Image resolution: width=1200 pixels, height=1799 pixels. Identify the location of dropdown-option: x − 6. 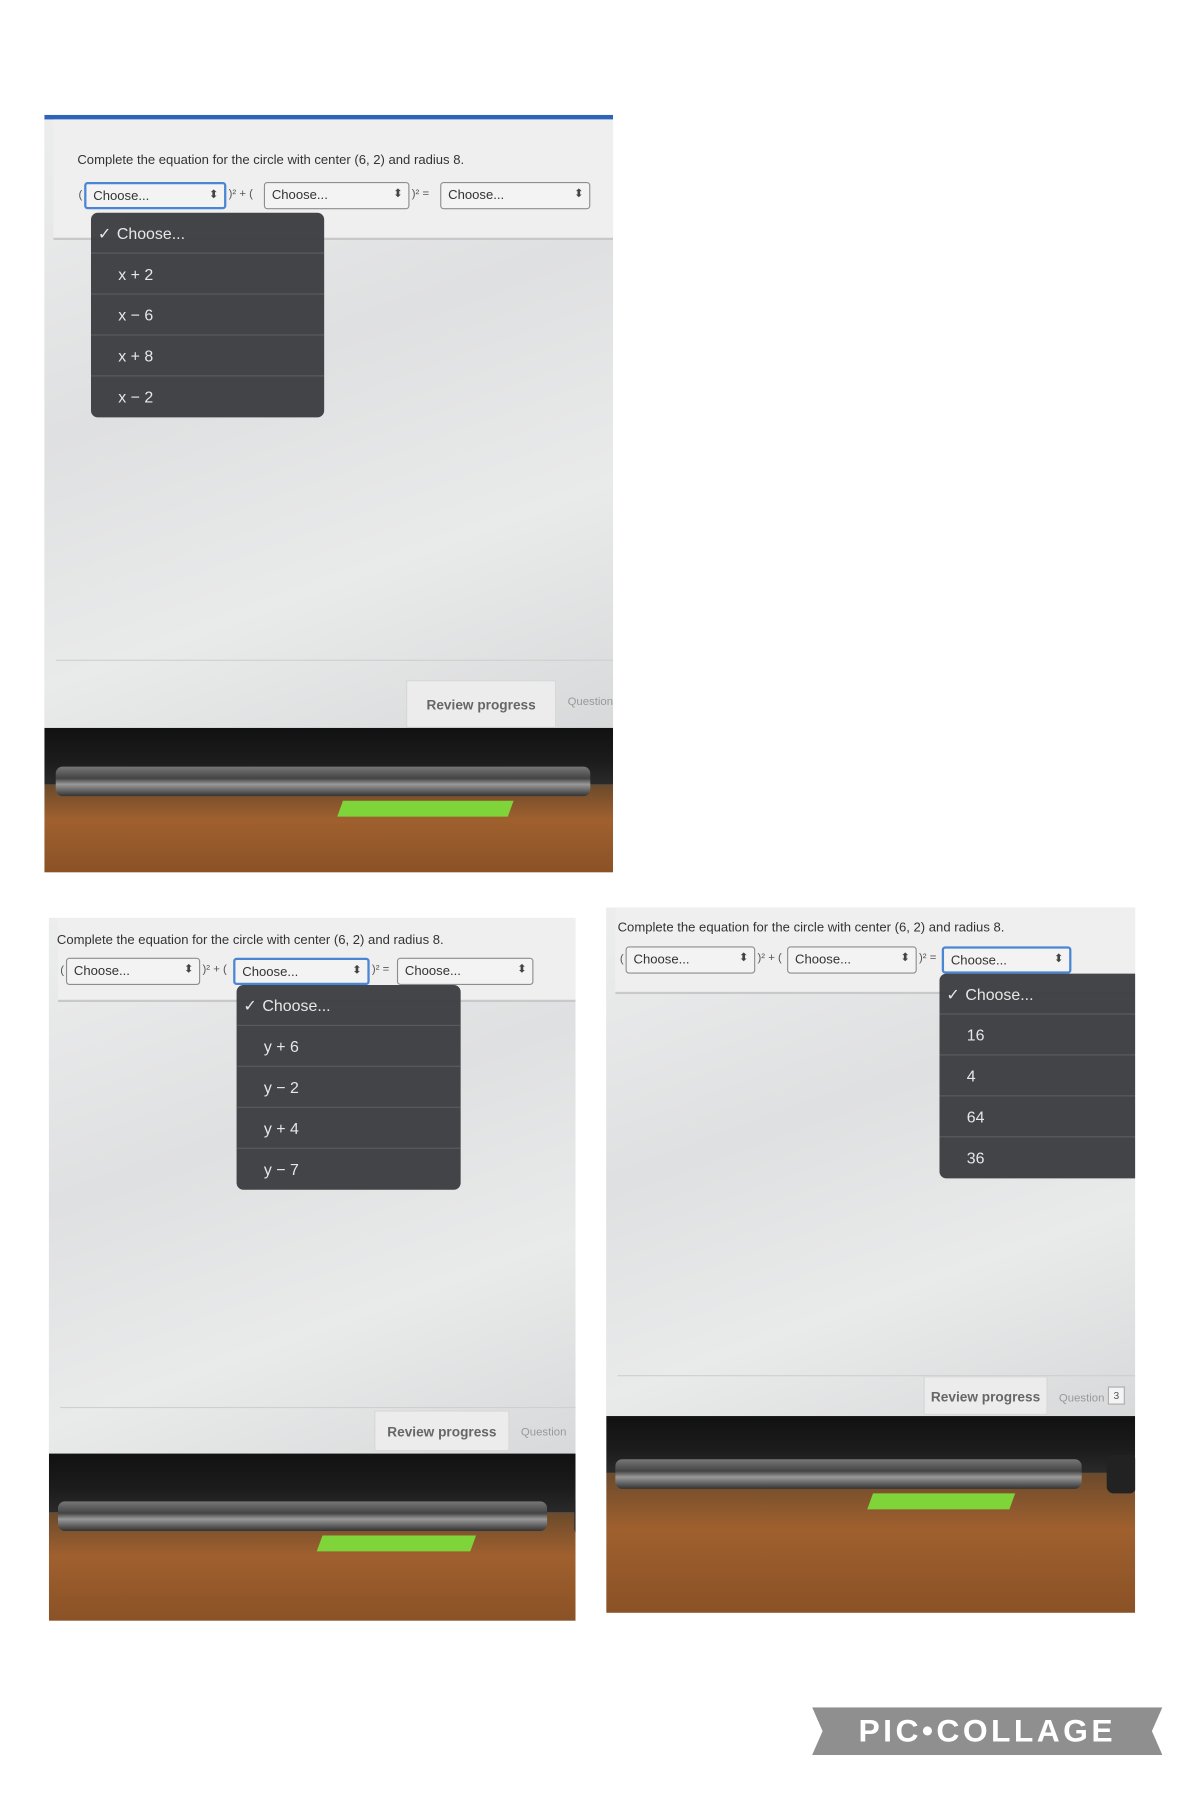
(207, 315).